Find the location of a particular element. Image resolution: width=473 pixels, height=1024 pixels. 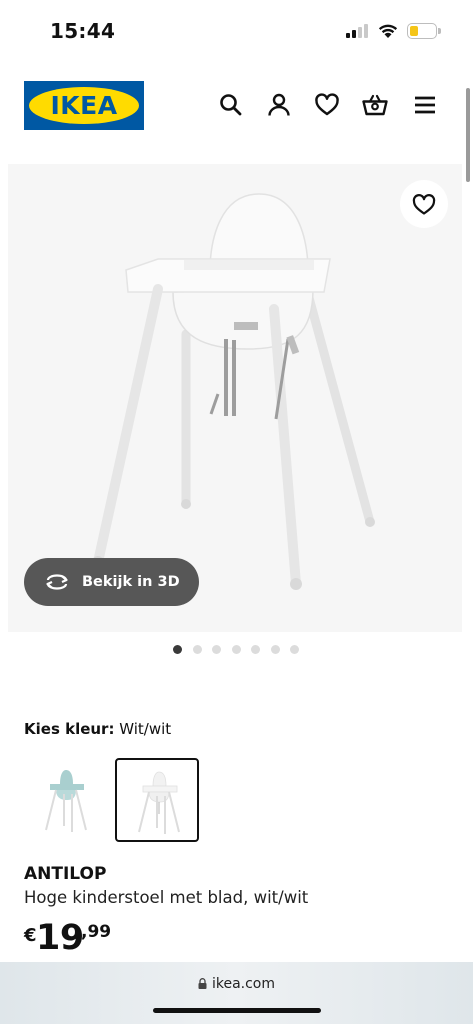

add-to-favourites-button is located at coordinates (424, 204).